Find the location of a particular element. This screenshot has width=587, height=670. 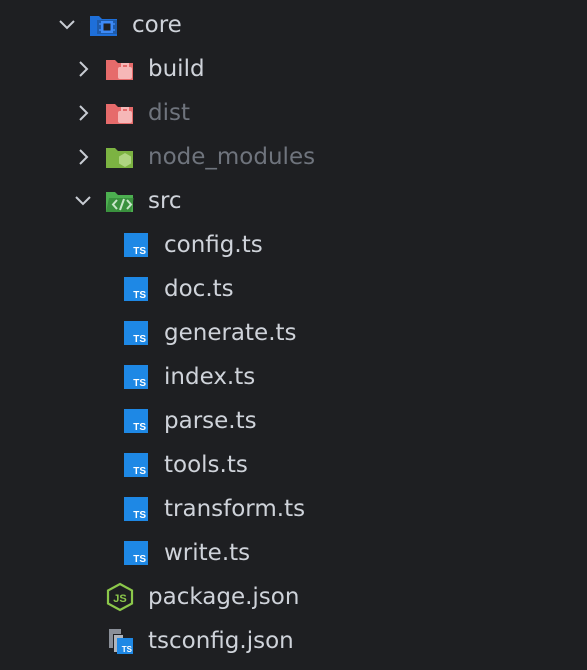

tree-item-label: parse.ts is located at coordinates (210, 421).